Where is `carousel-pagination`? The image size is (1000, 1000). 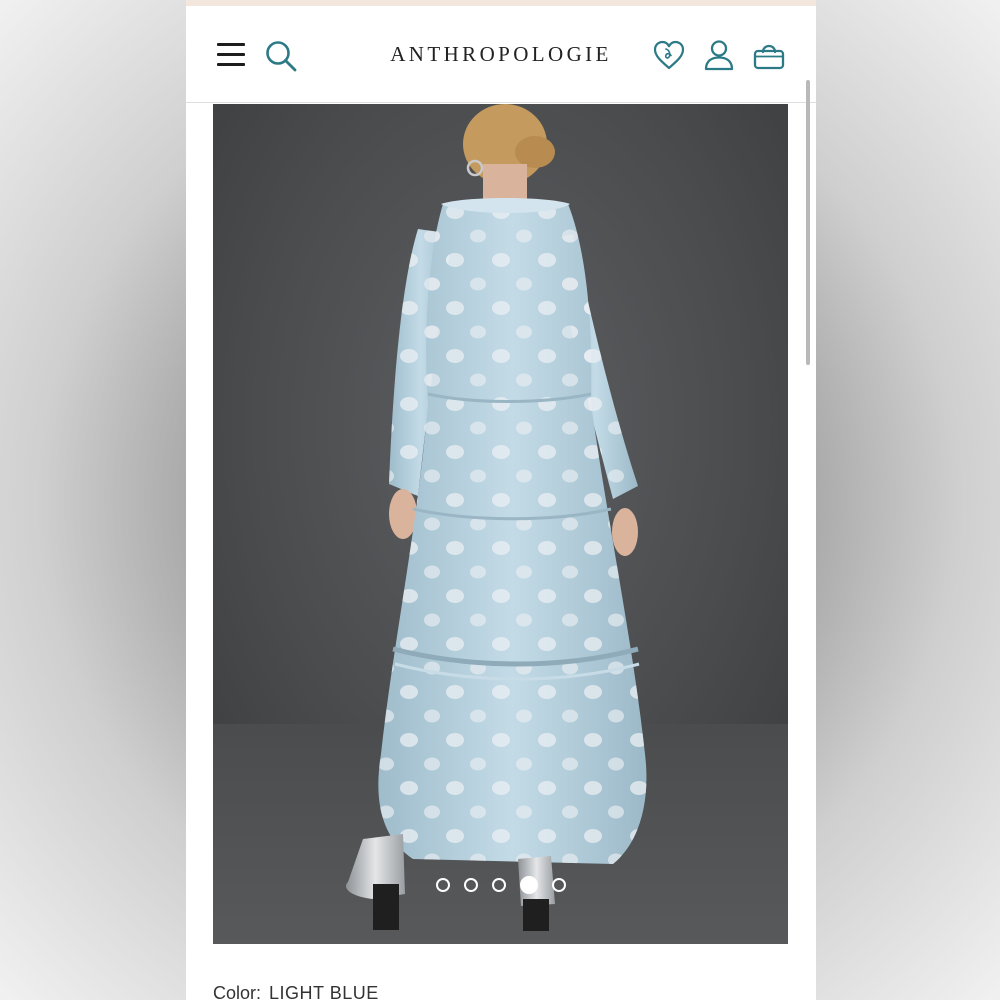
carousel-pagination is located at coordinates (500, 888).